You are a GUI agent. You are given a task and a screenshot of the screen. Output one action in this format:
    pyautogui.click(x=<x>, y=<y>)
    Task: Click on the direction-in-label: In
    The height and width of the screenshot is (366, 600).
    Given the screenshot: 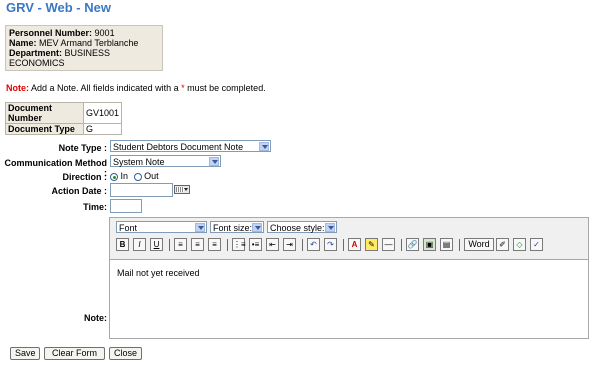 What is the action you would take?
    pyautogui.click(x=124, y=176)
    